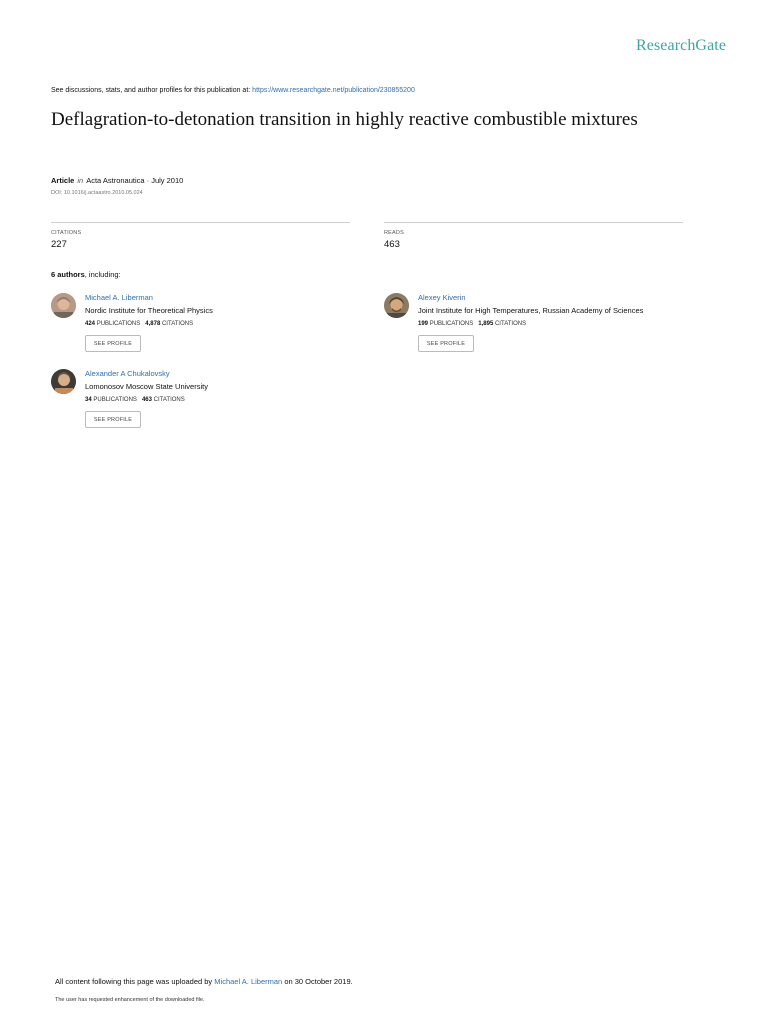  Describe the element at coordinates (317, 981) in the screenshot. I see `upload-suffix: on 30 October 2019.` at that location.